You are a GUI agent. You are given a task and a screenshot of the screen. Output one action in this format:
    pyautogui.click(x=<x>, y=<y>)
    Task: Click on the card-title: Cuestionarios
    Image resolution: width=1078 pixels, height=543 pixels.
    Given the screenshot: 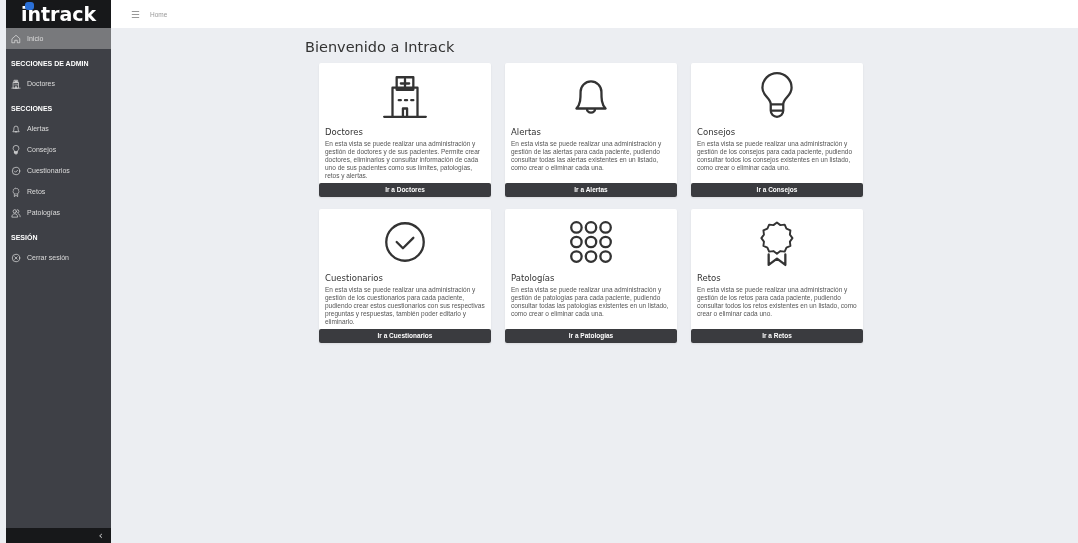 What is the action you would take?
    pyautogui.click(x=354, y=278)
    